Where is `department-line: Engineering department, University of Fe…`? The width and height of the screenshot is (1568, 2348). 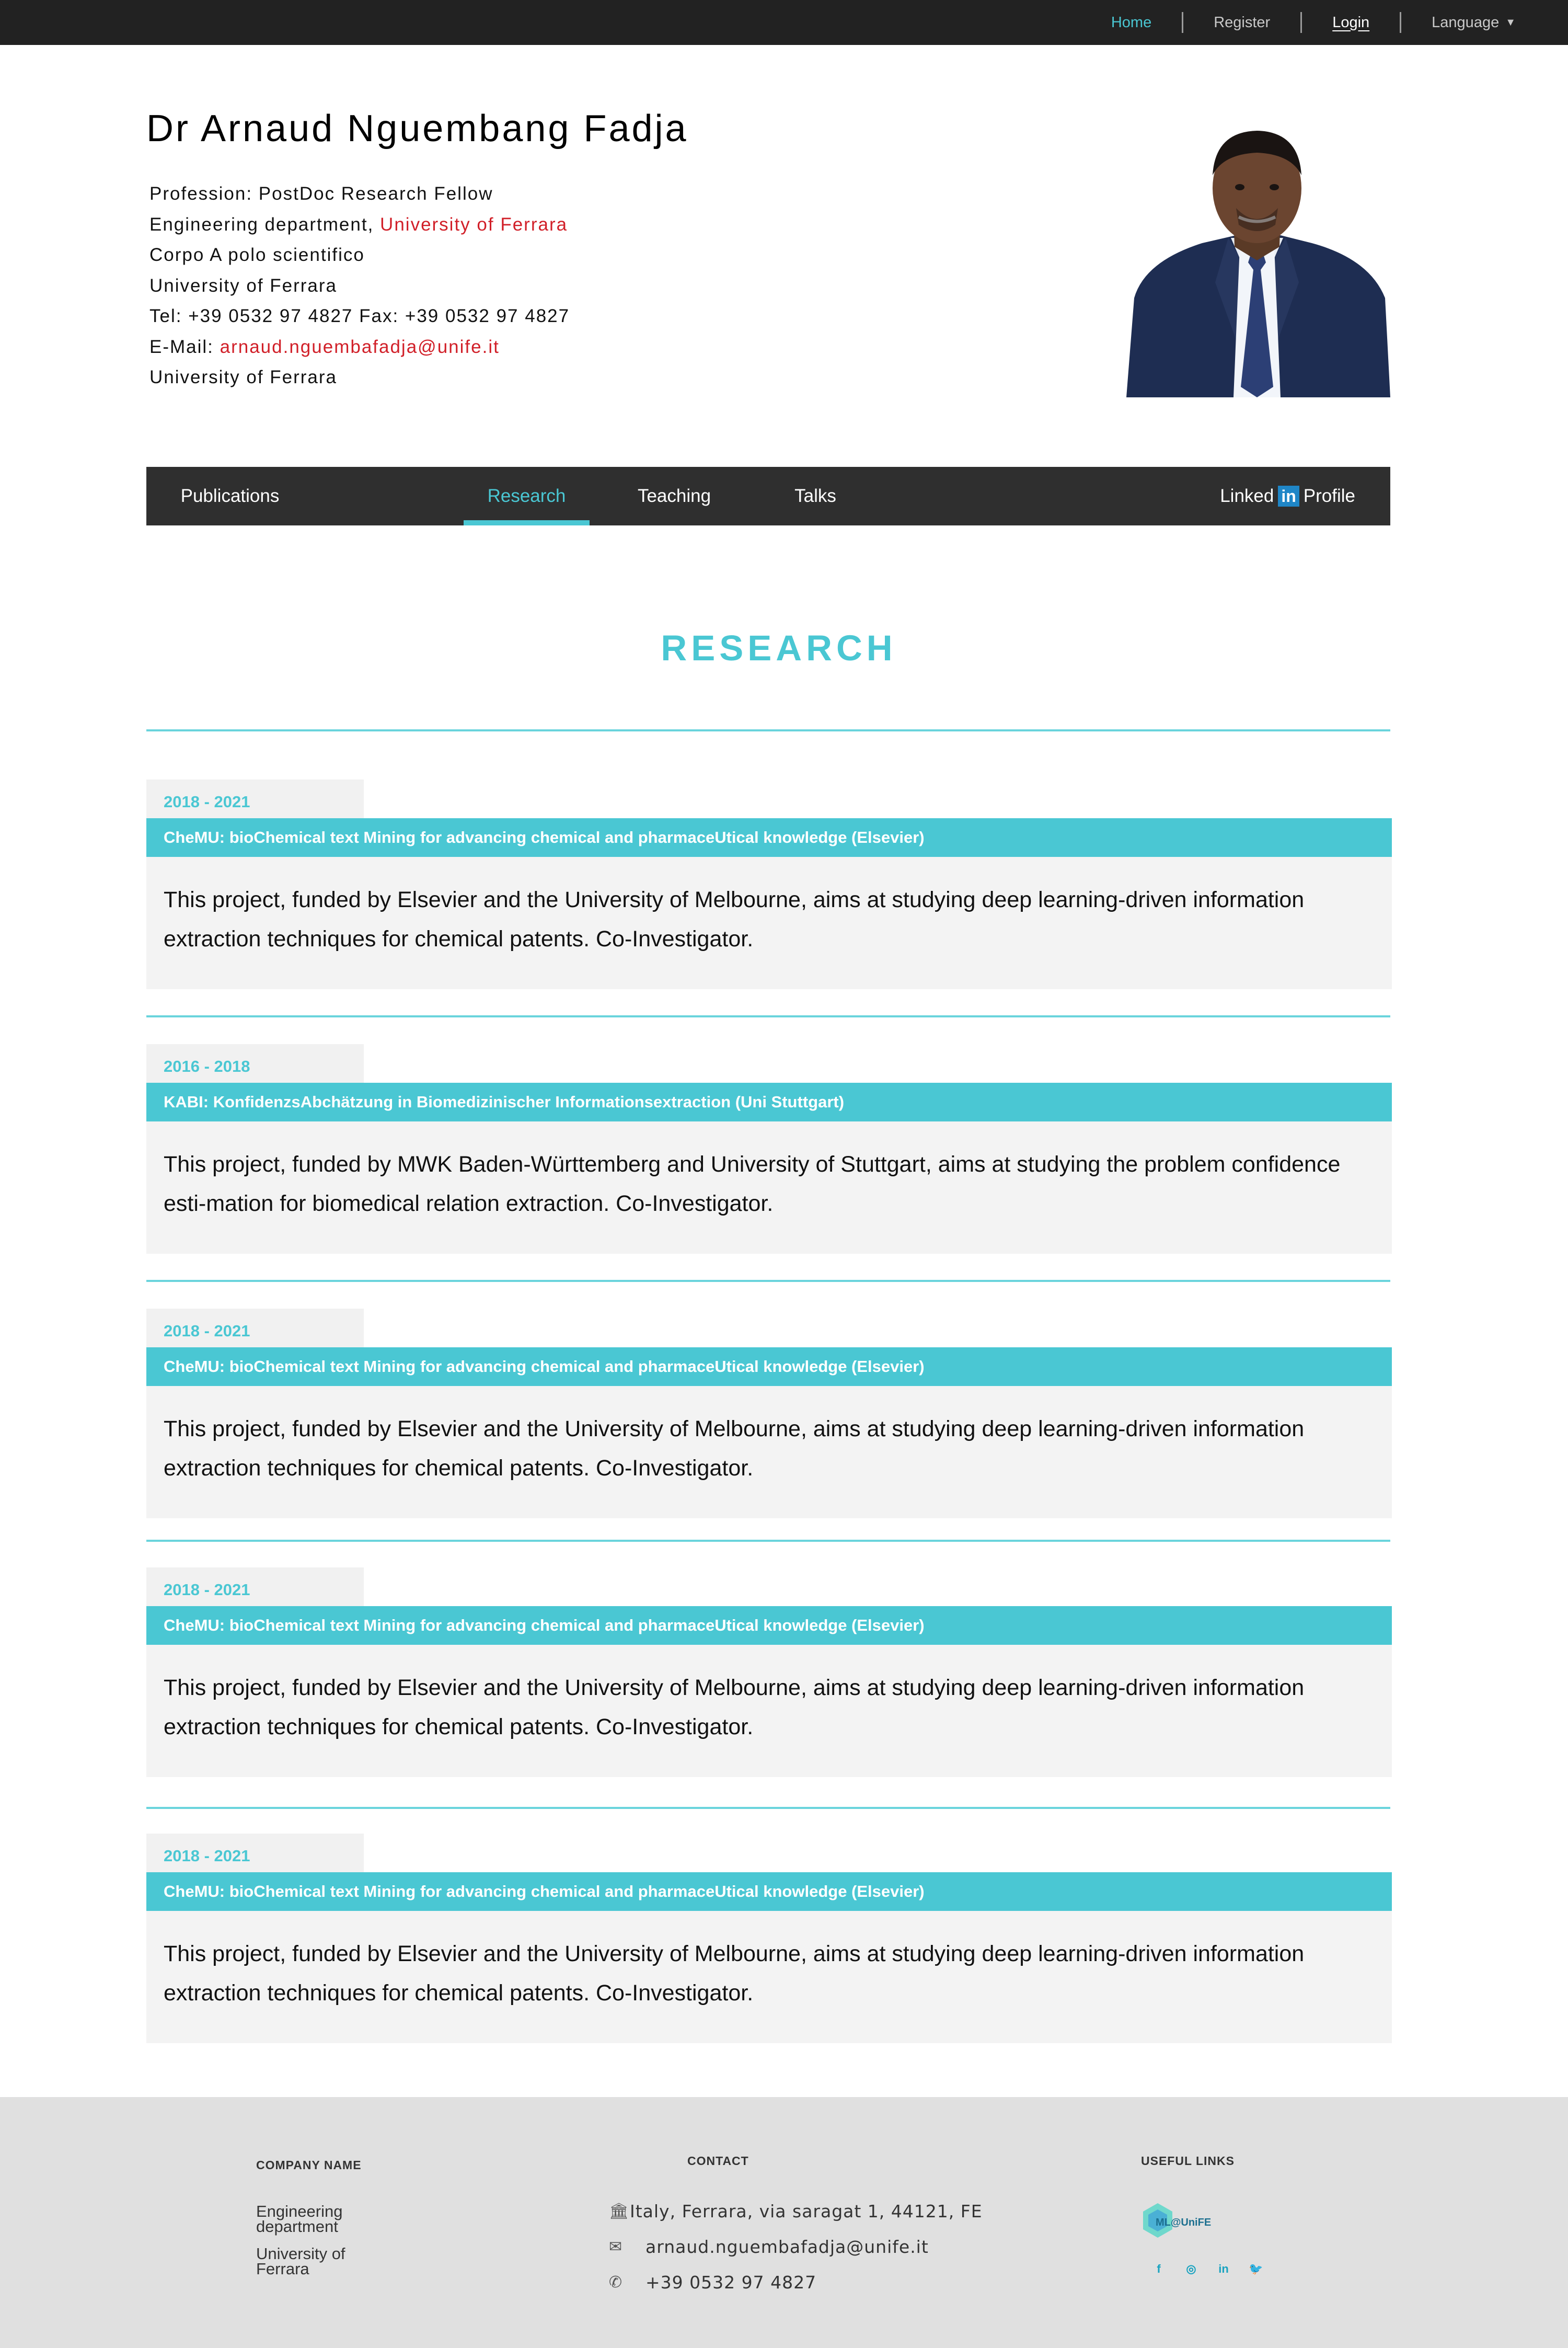 department-line: Engineering department, University of Fe… is located at coordinates (359, 225).